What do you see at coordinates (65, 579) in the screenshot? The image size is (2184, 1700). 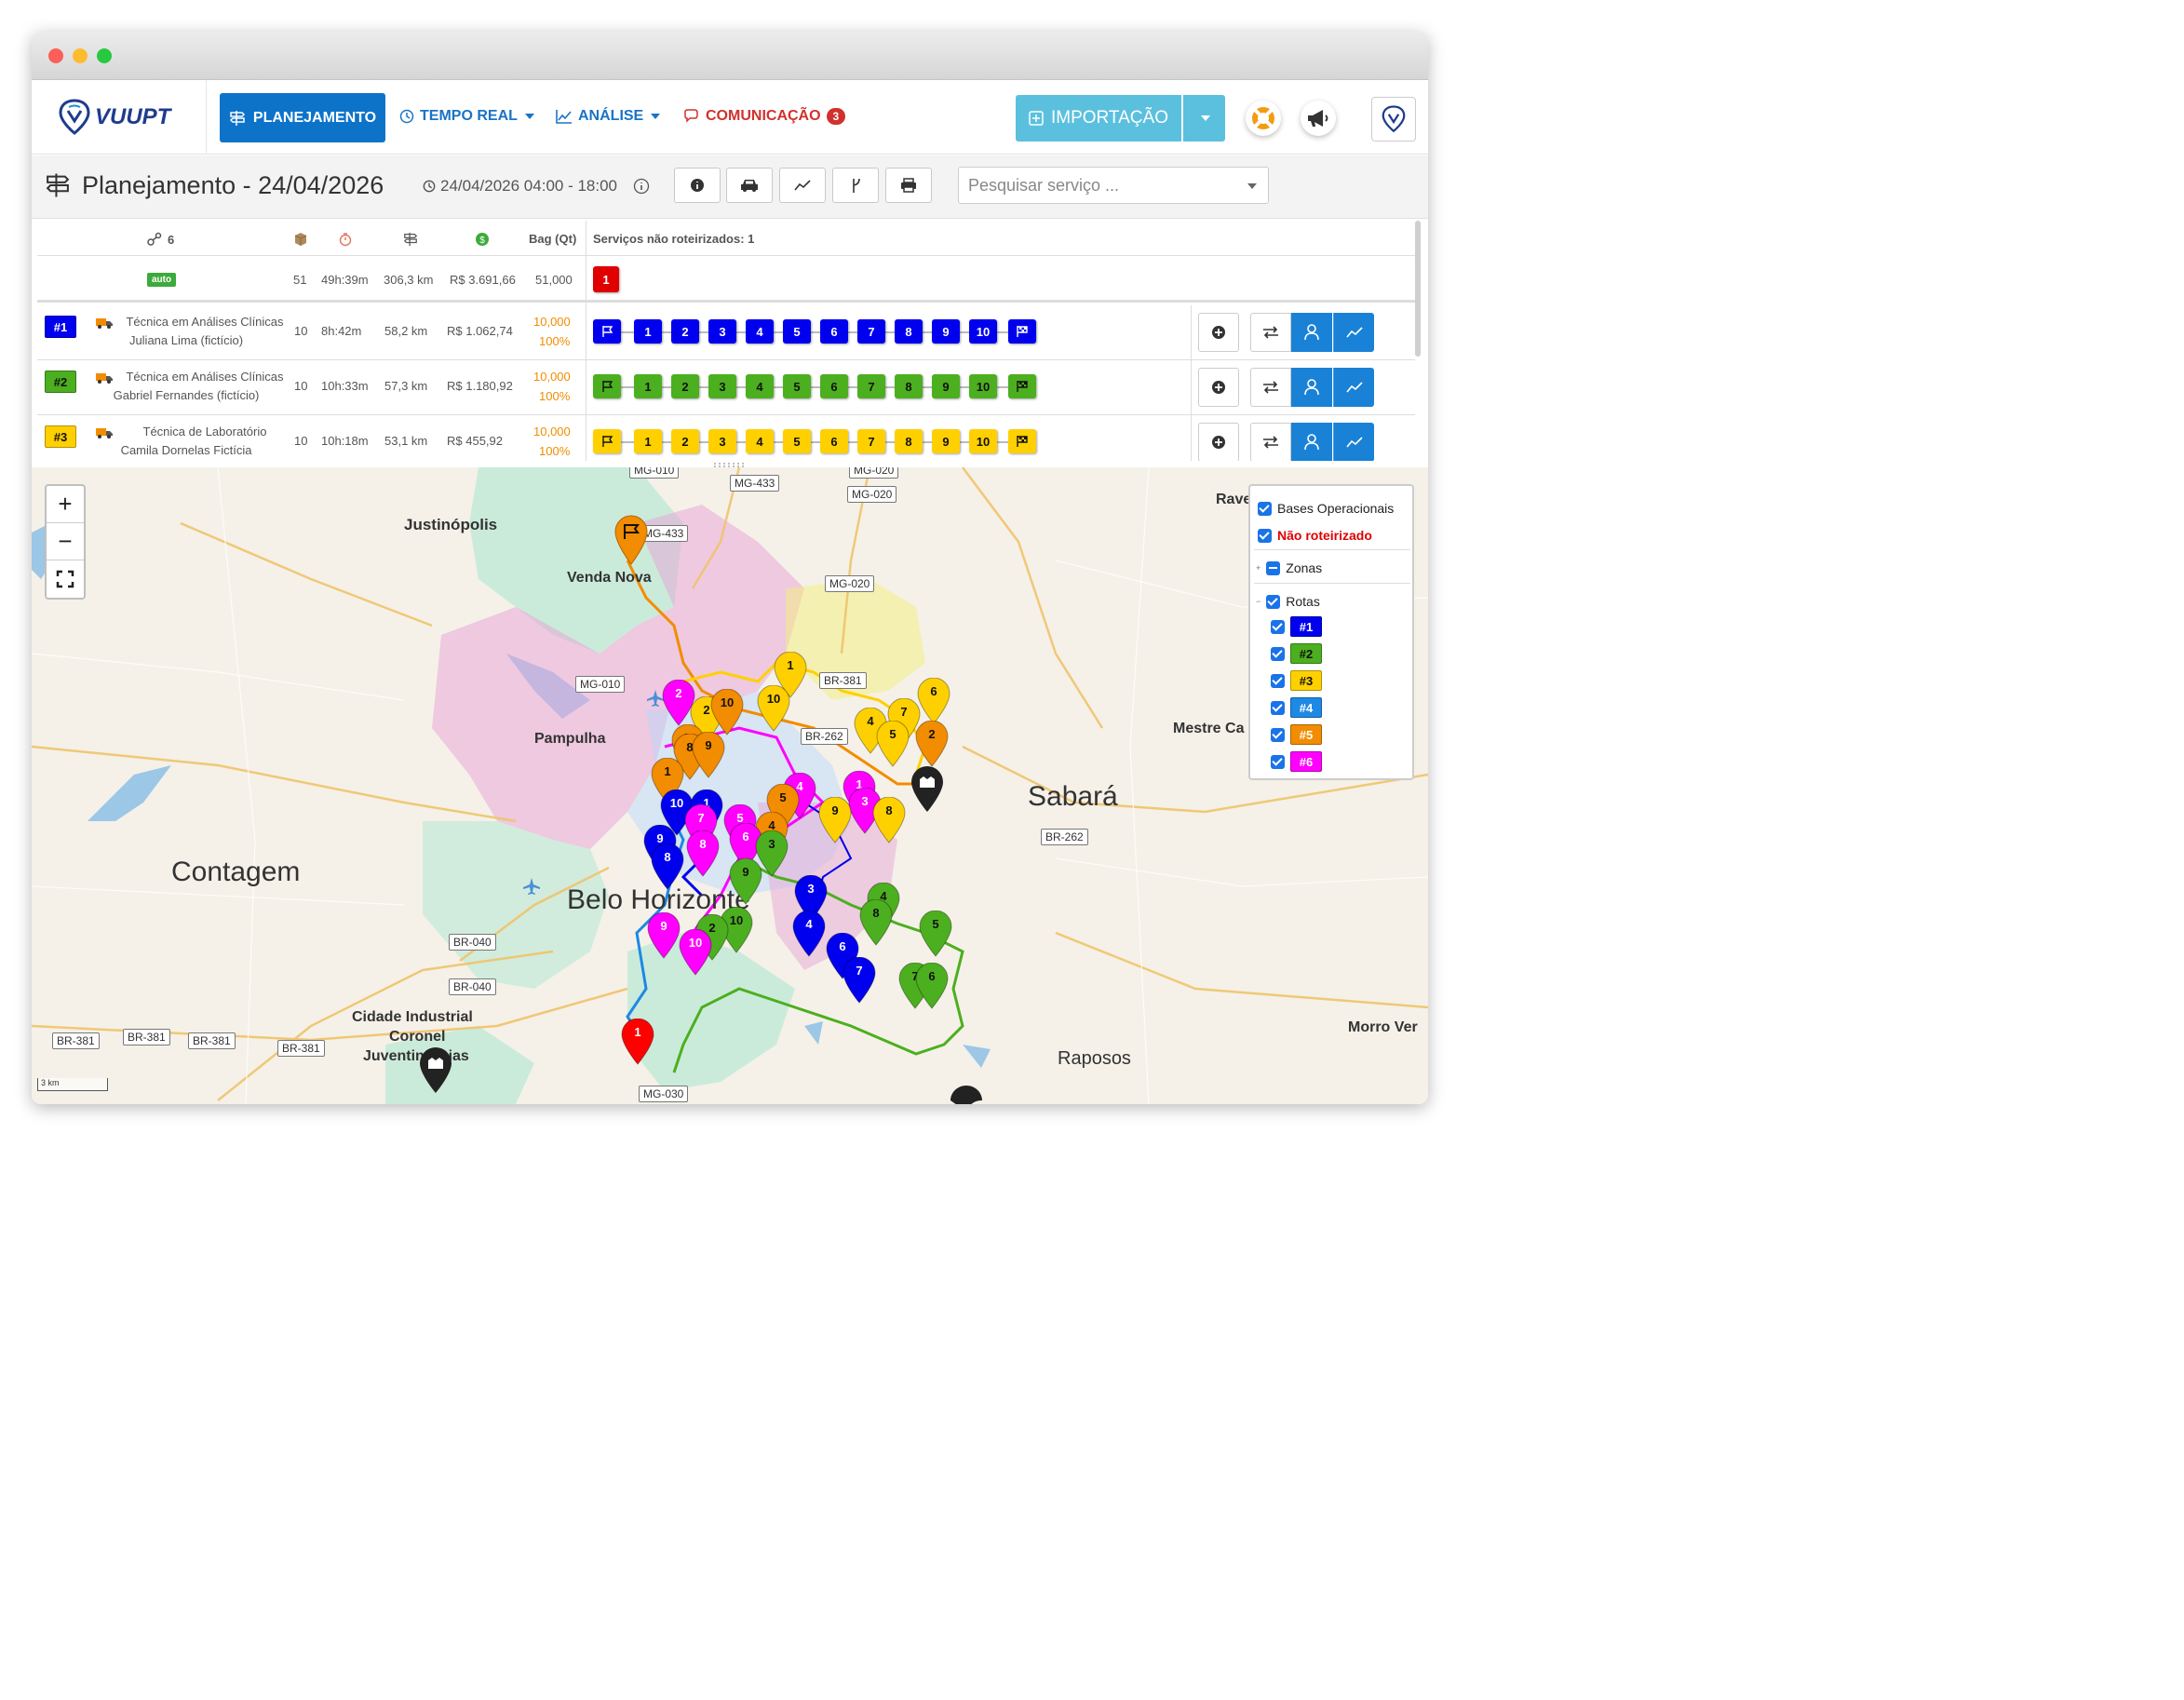 I see `fullscreen-button` at bounding box center [65, 579].